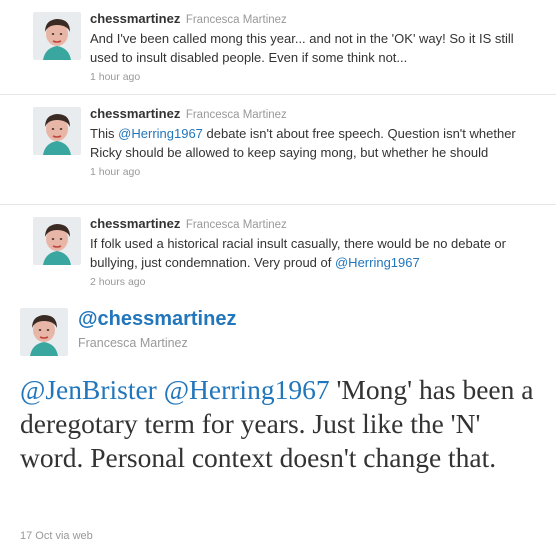 This screenshot has width=556, height=551. Describe the element at coordinates (314, 282) in the screenshot. I see `timestamp: 2 hours ago` at that location.